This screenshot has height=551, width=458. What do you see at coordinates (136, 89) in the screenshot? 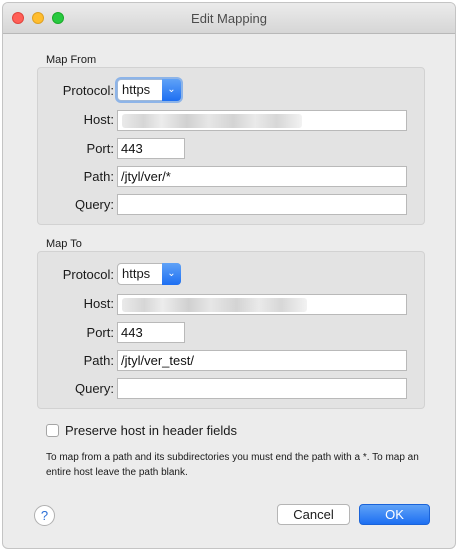
I see `from-protocol-value: https` at bounding box center [136, 89].